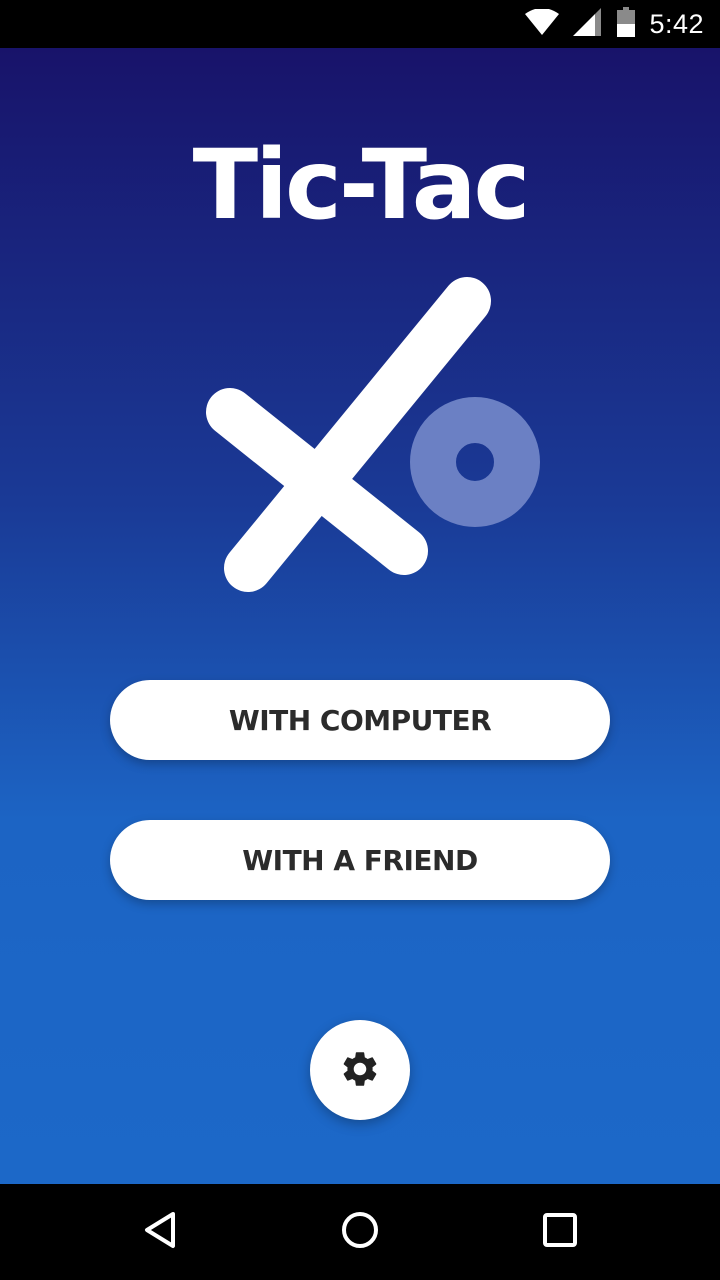 The image size is (720, 1280). What do you see at coordinates (360, 860) in the screenshot?
I see `with-friend-button: WITH A FRIEND` at bounding box center [360, 860].